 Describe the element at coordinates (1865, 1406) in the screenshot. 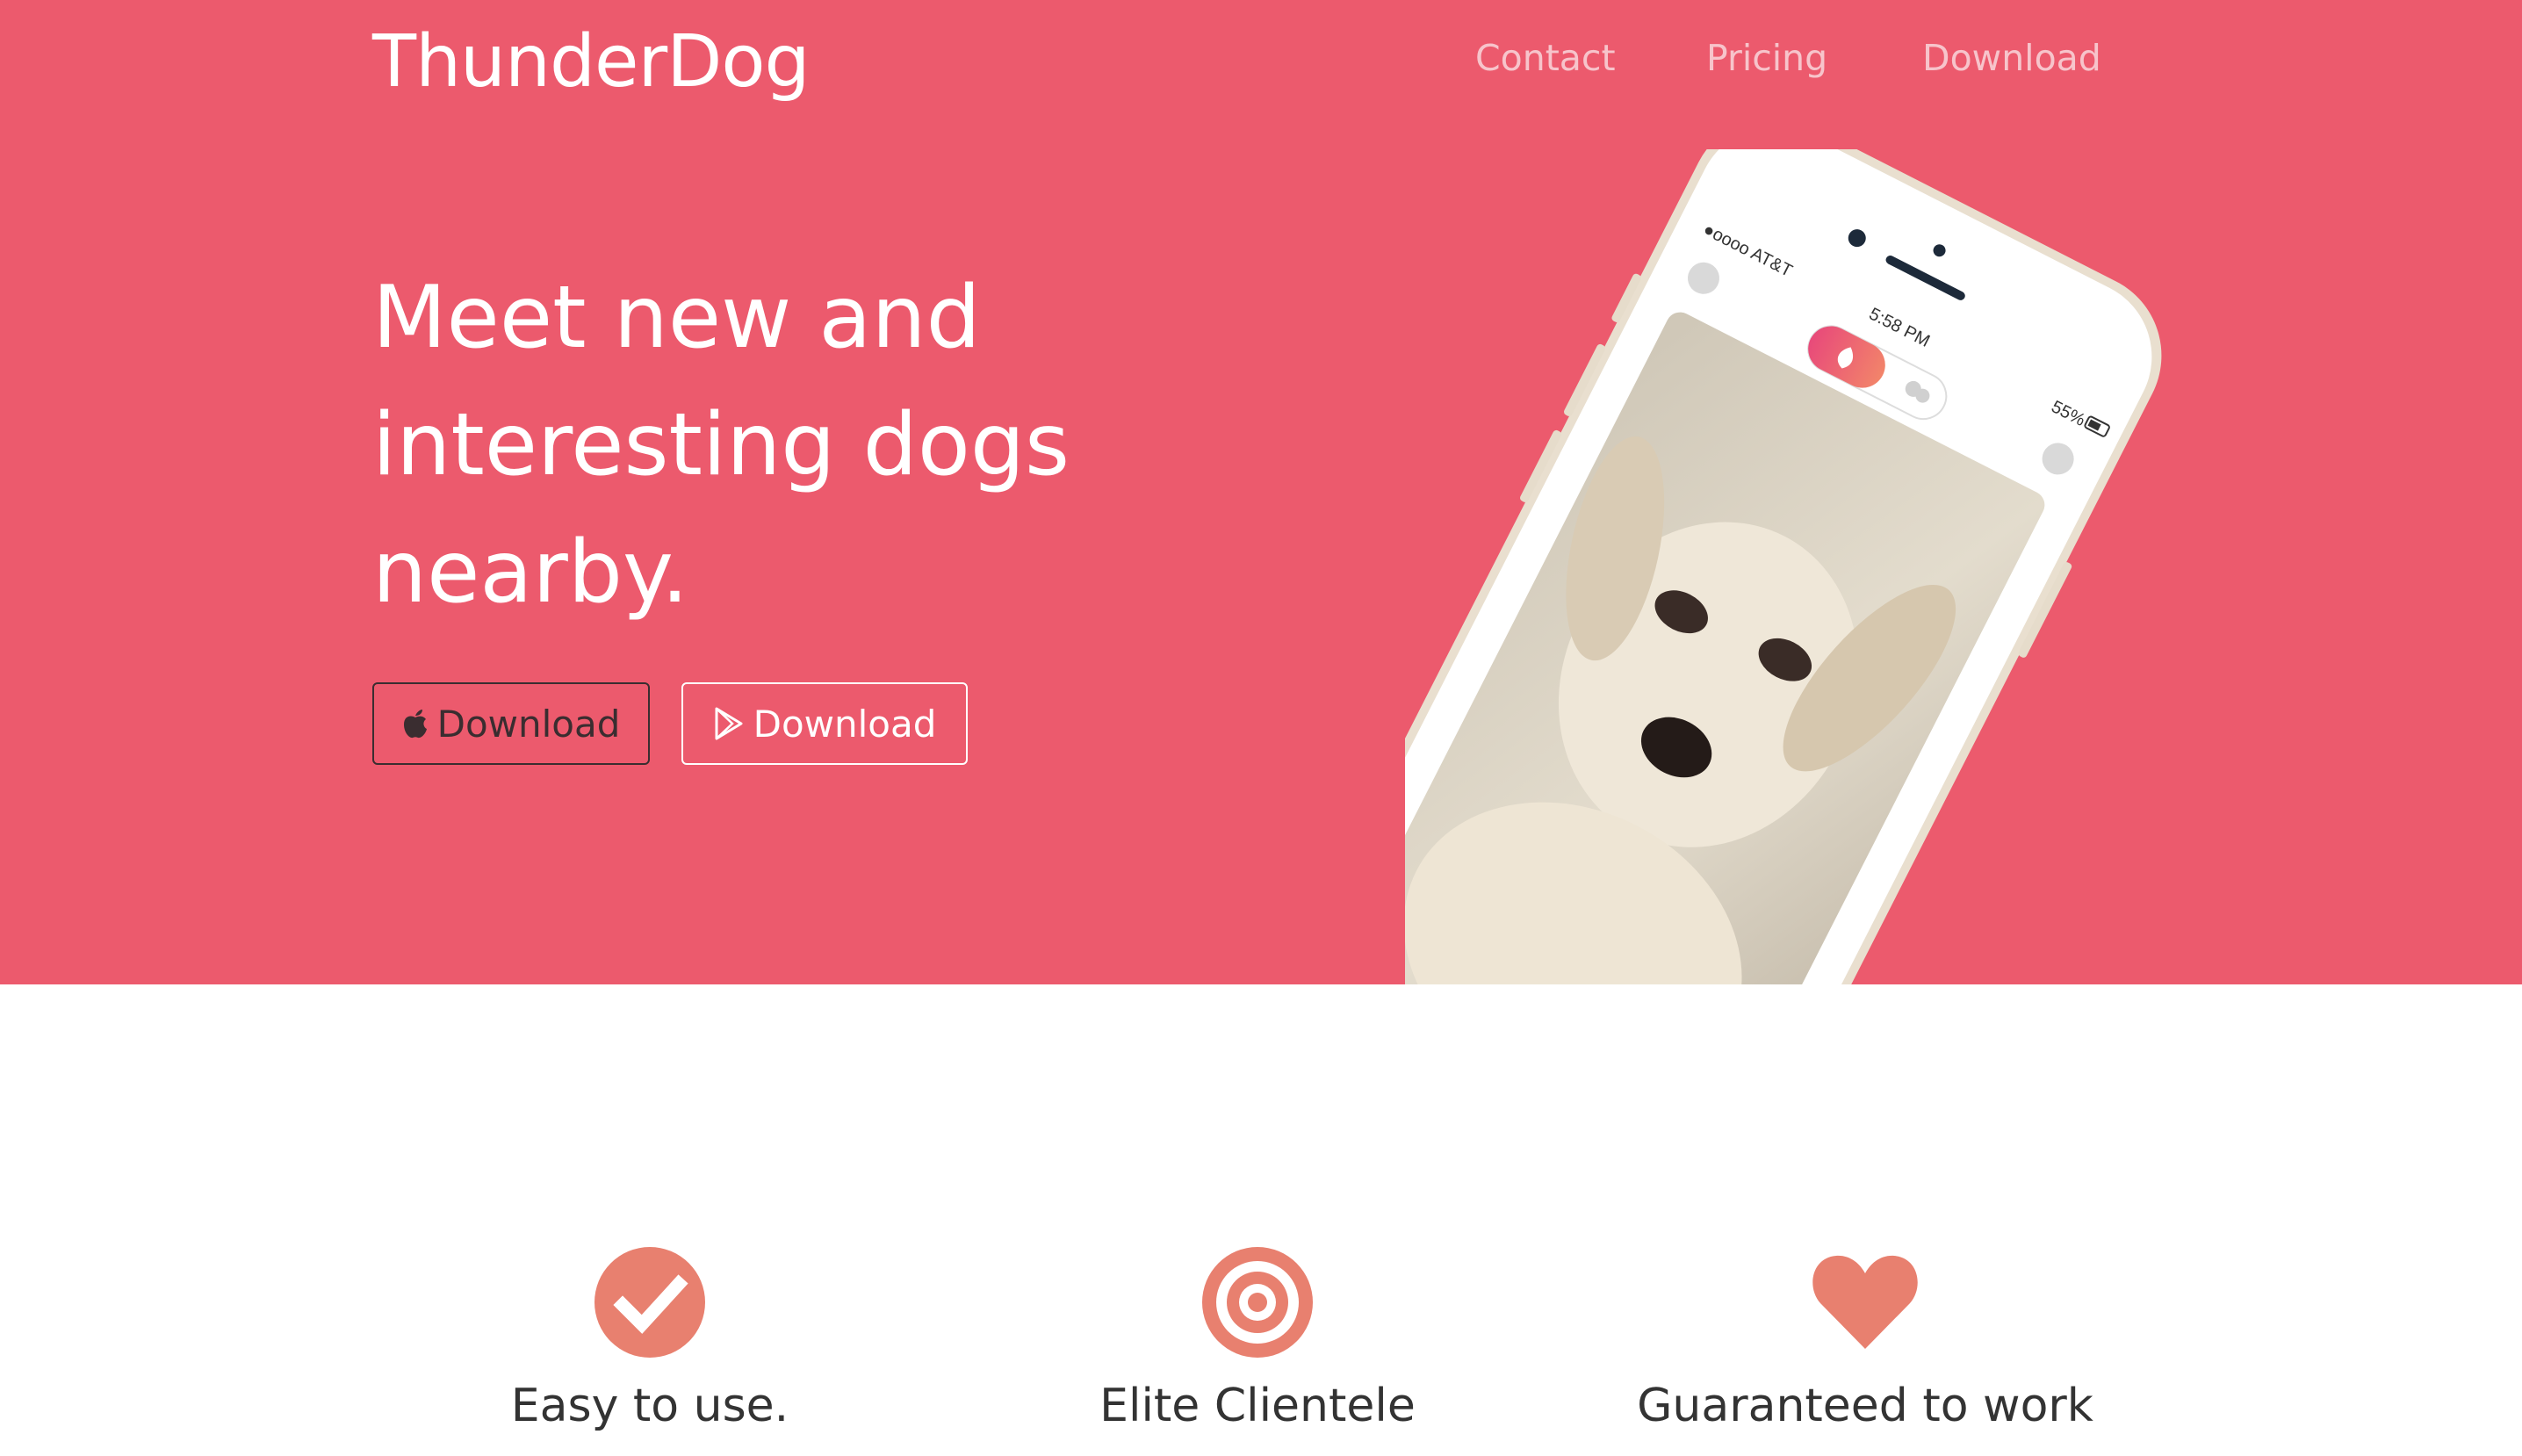

I see `feature-title: Guaranteed to work` at that location.